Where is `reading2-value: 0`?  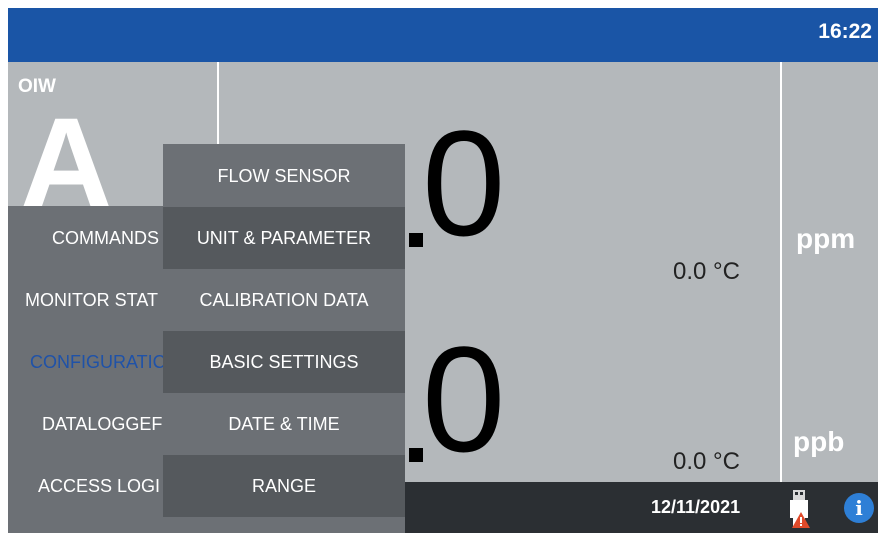
reading2-value: 0 is located at coordinates (464, 399).